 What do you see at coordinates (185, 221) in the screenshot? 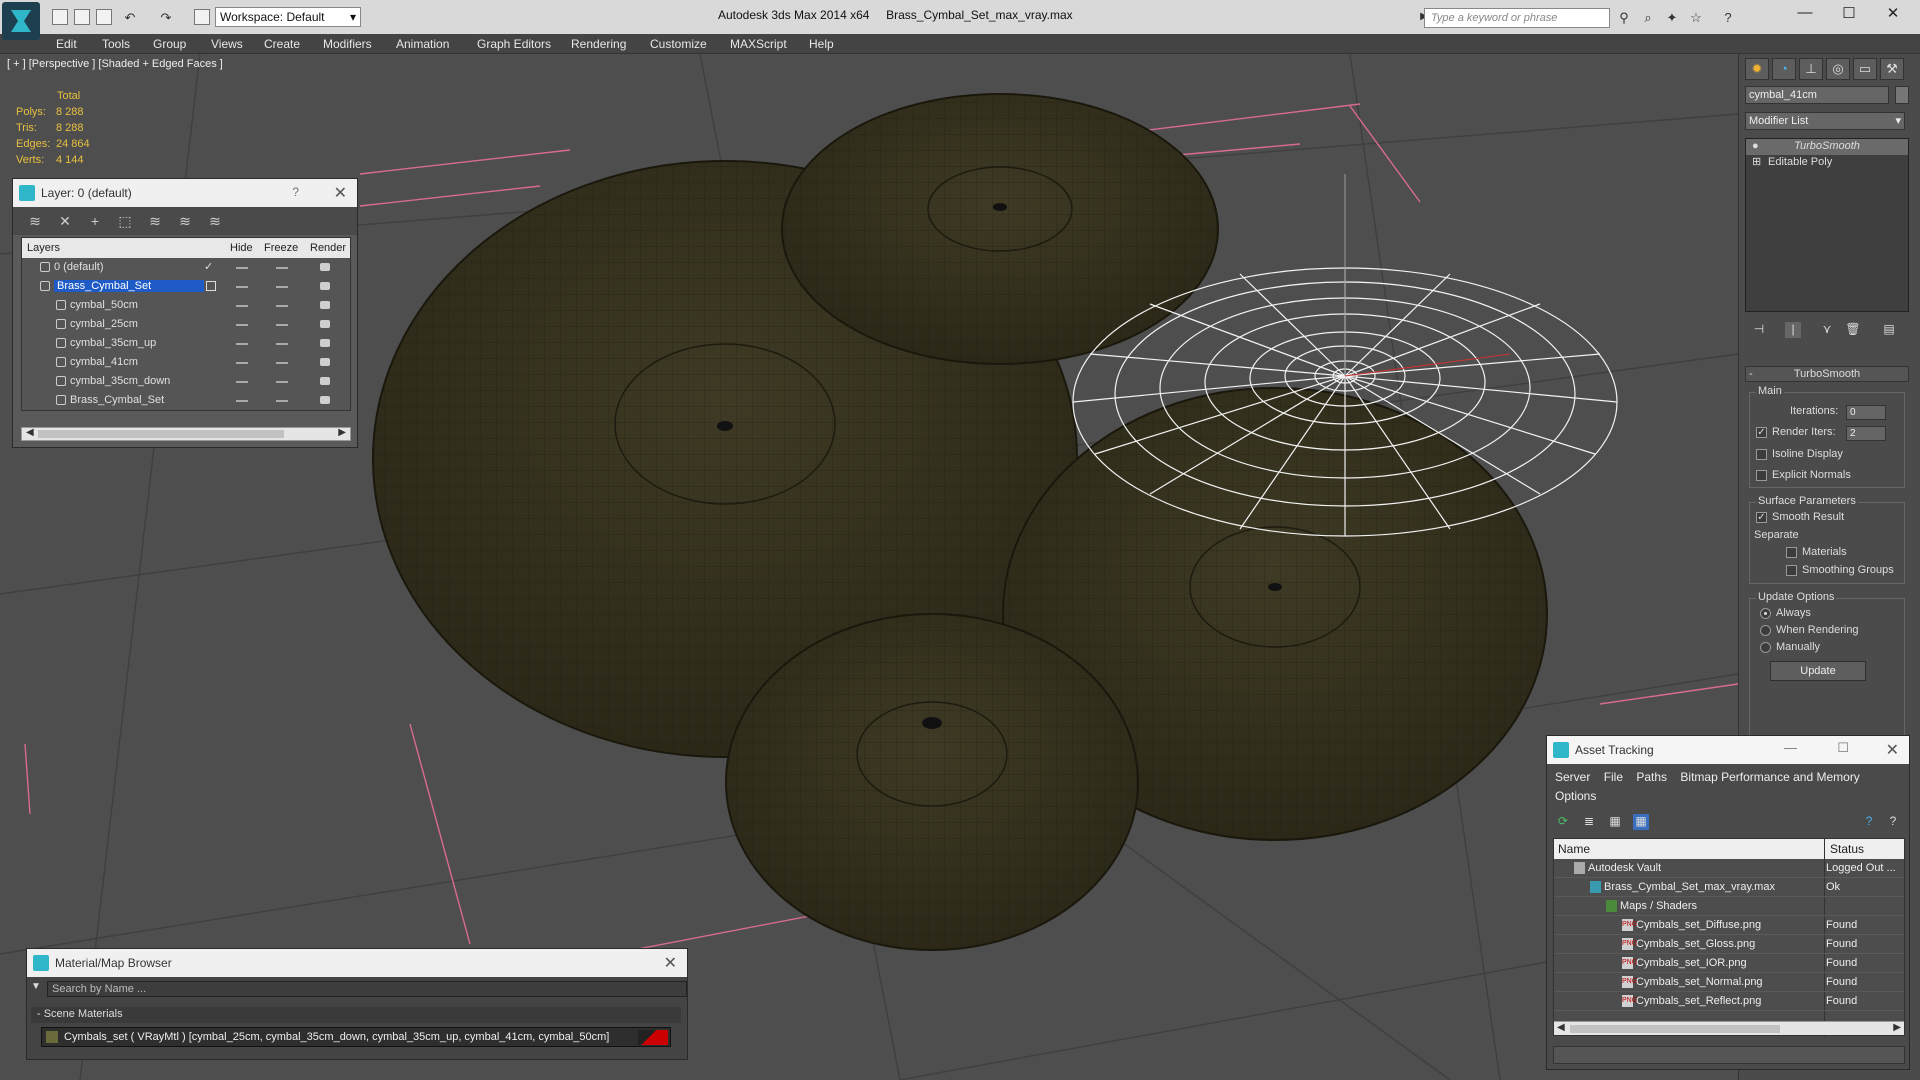
I see `hide-all-layers-icon: ≋` at bounding box center [185, 221].